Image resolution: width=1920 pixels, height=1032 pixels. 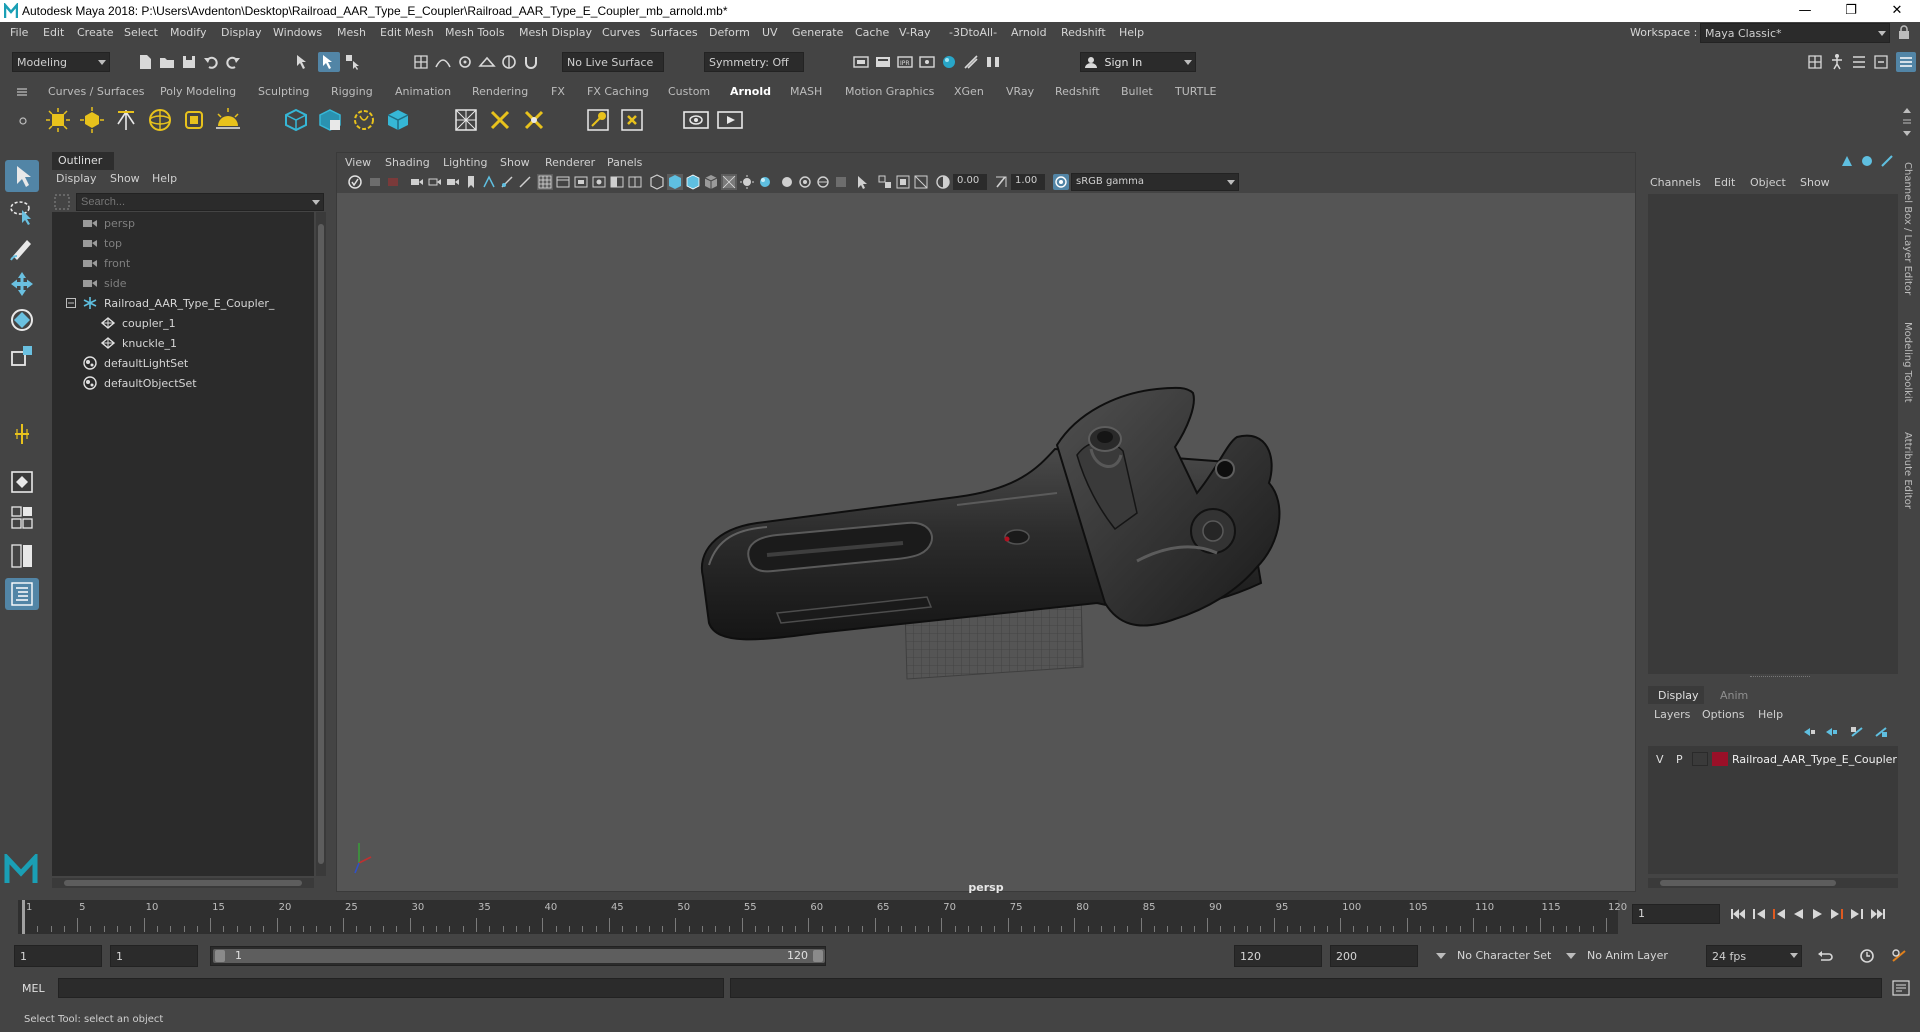 I want to click on character-set-dropdown: No Character Set, so click(x=1504, y=956).